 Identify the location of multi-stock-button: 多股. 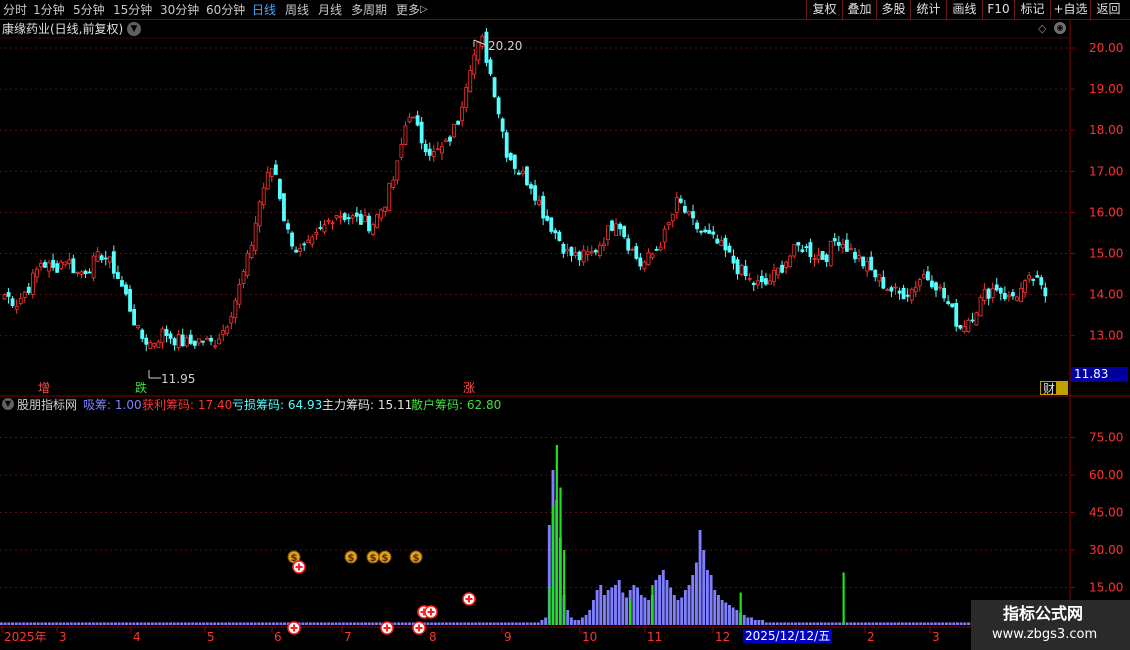
(893, 10).